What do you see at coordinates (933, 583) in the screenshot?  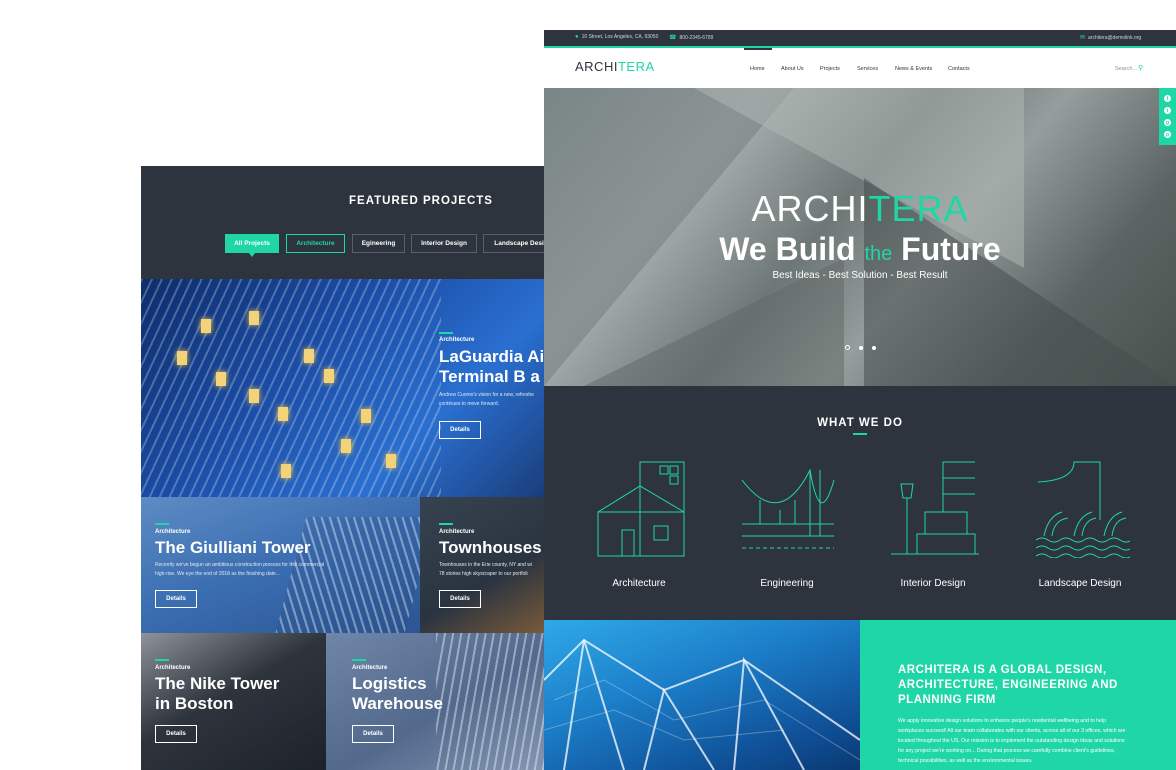 I see `service-interior-design: Interior Design` at bounding box center [933, 583].